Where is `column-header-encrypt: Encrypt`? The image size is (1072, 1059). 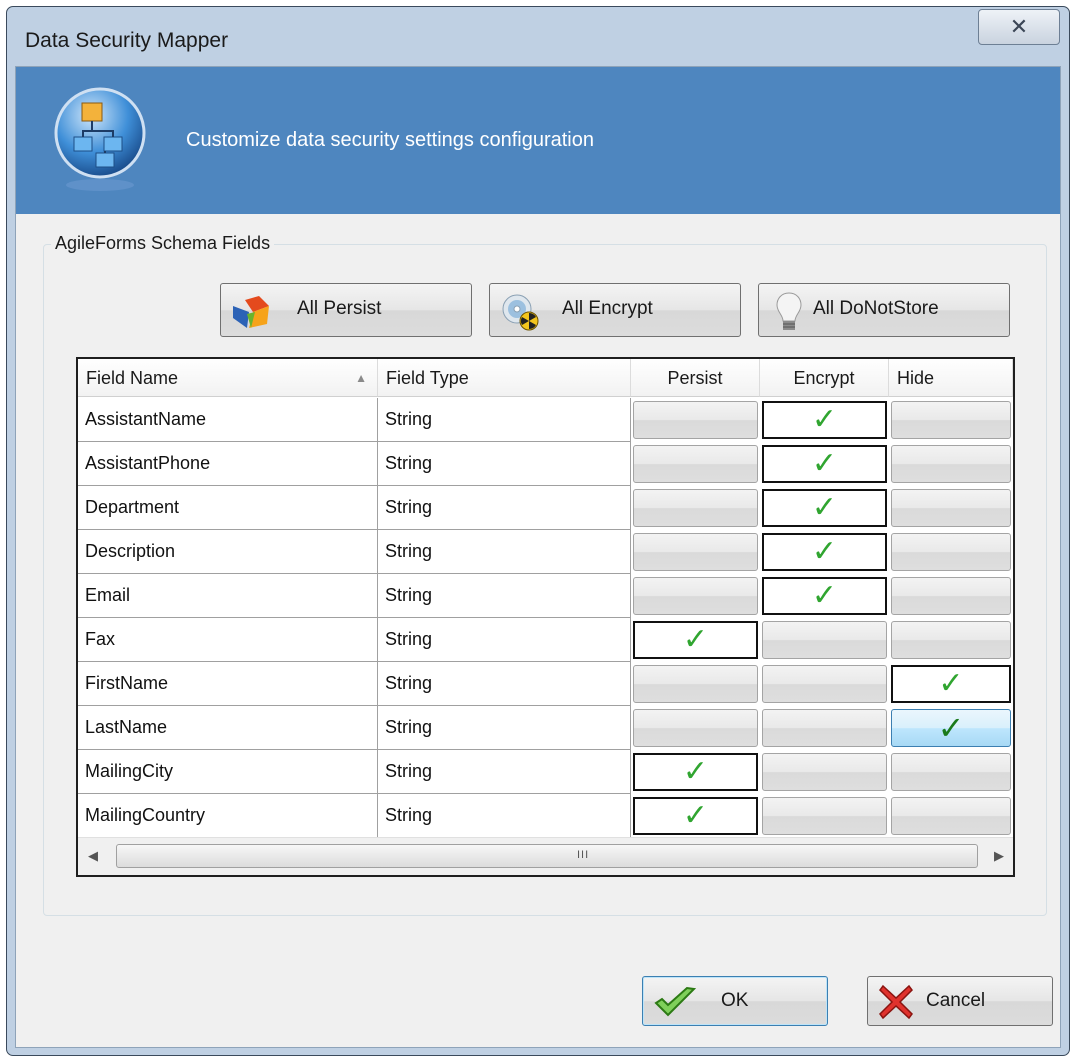
column-header-encrypt: Encrypt is located at coordinates (824, 378).